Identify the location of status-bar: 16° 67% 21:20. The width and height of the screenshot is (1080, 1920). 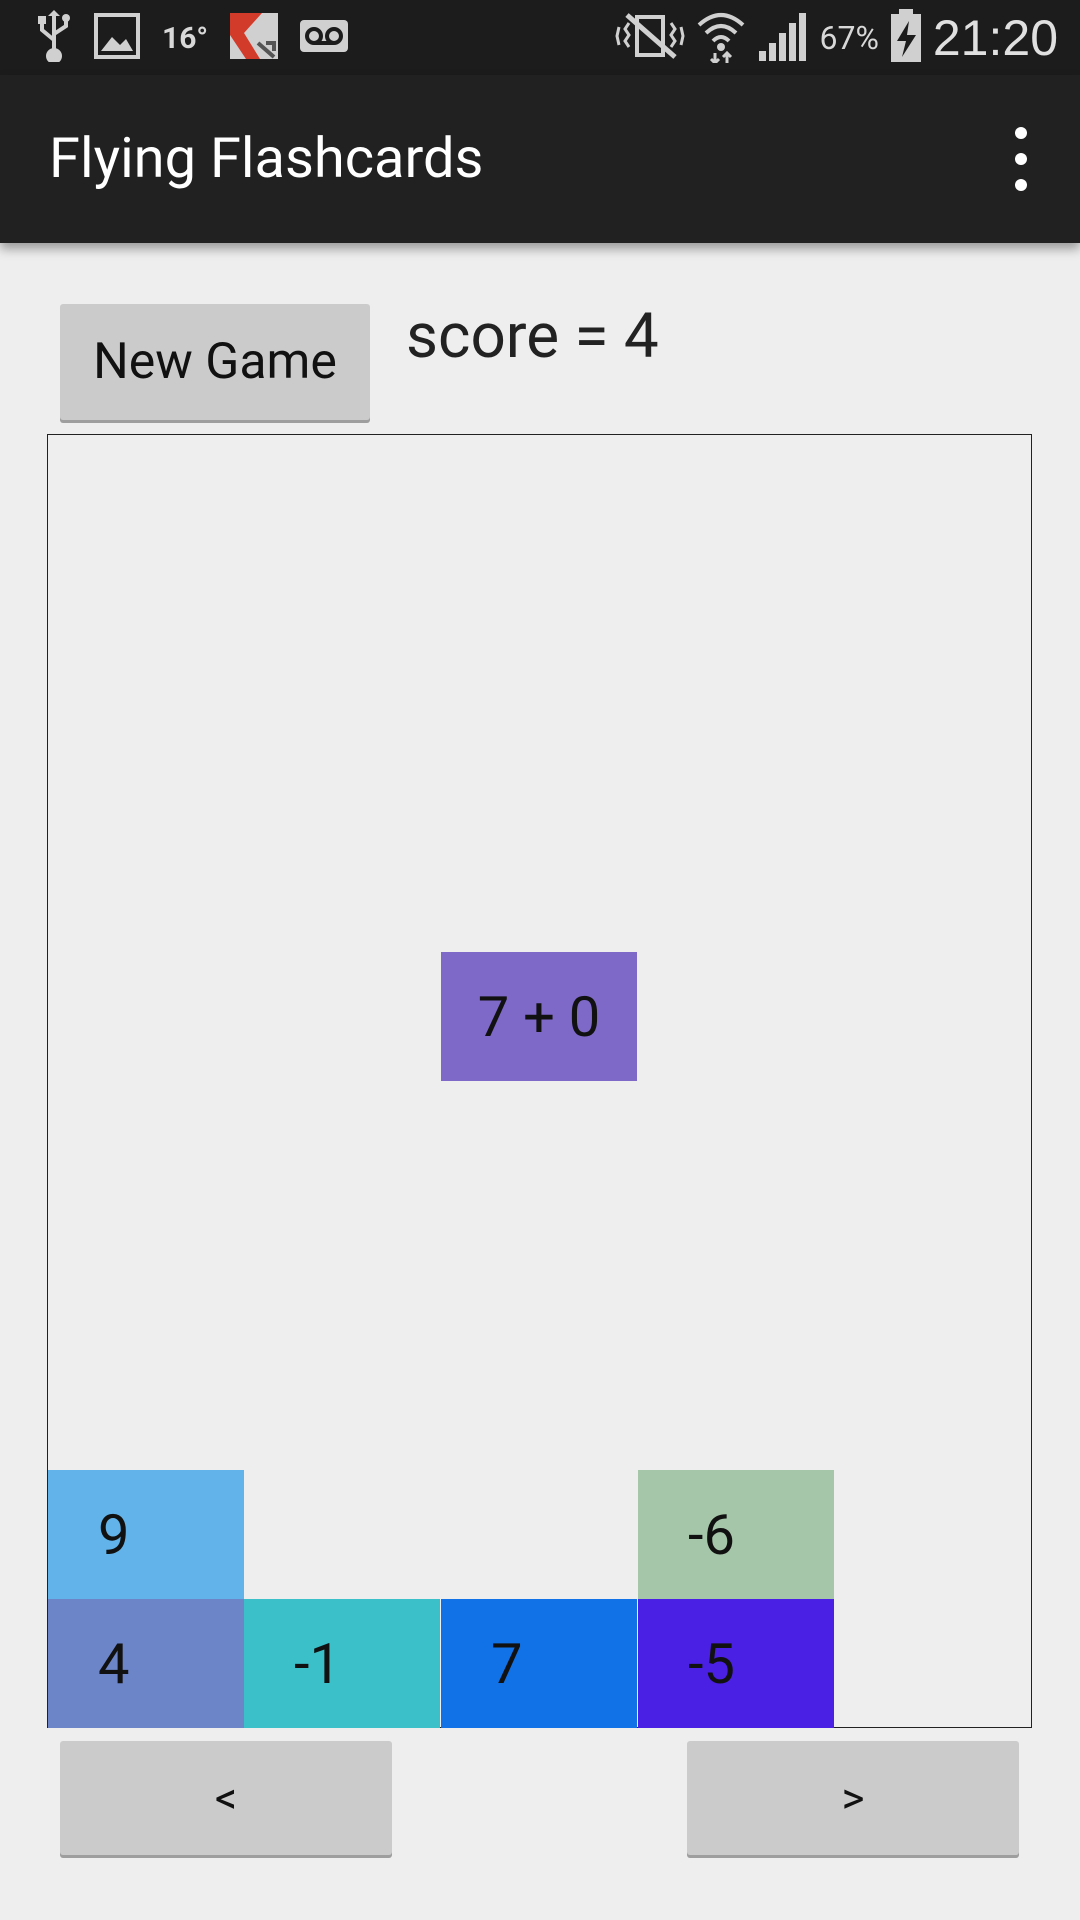
(540, 37).